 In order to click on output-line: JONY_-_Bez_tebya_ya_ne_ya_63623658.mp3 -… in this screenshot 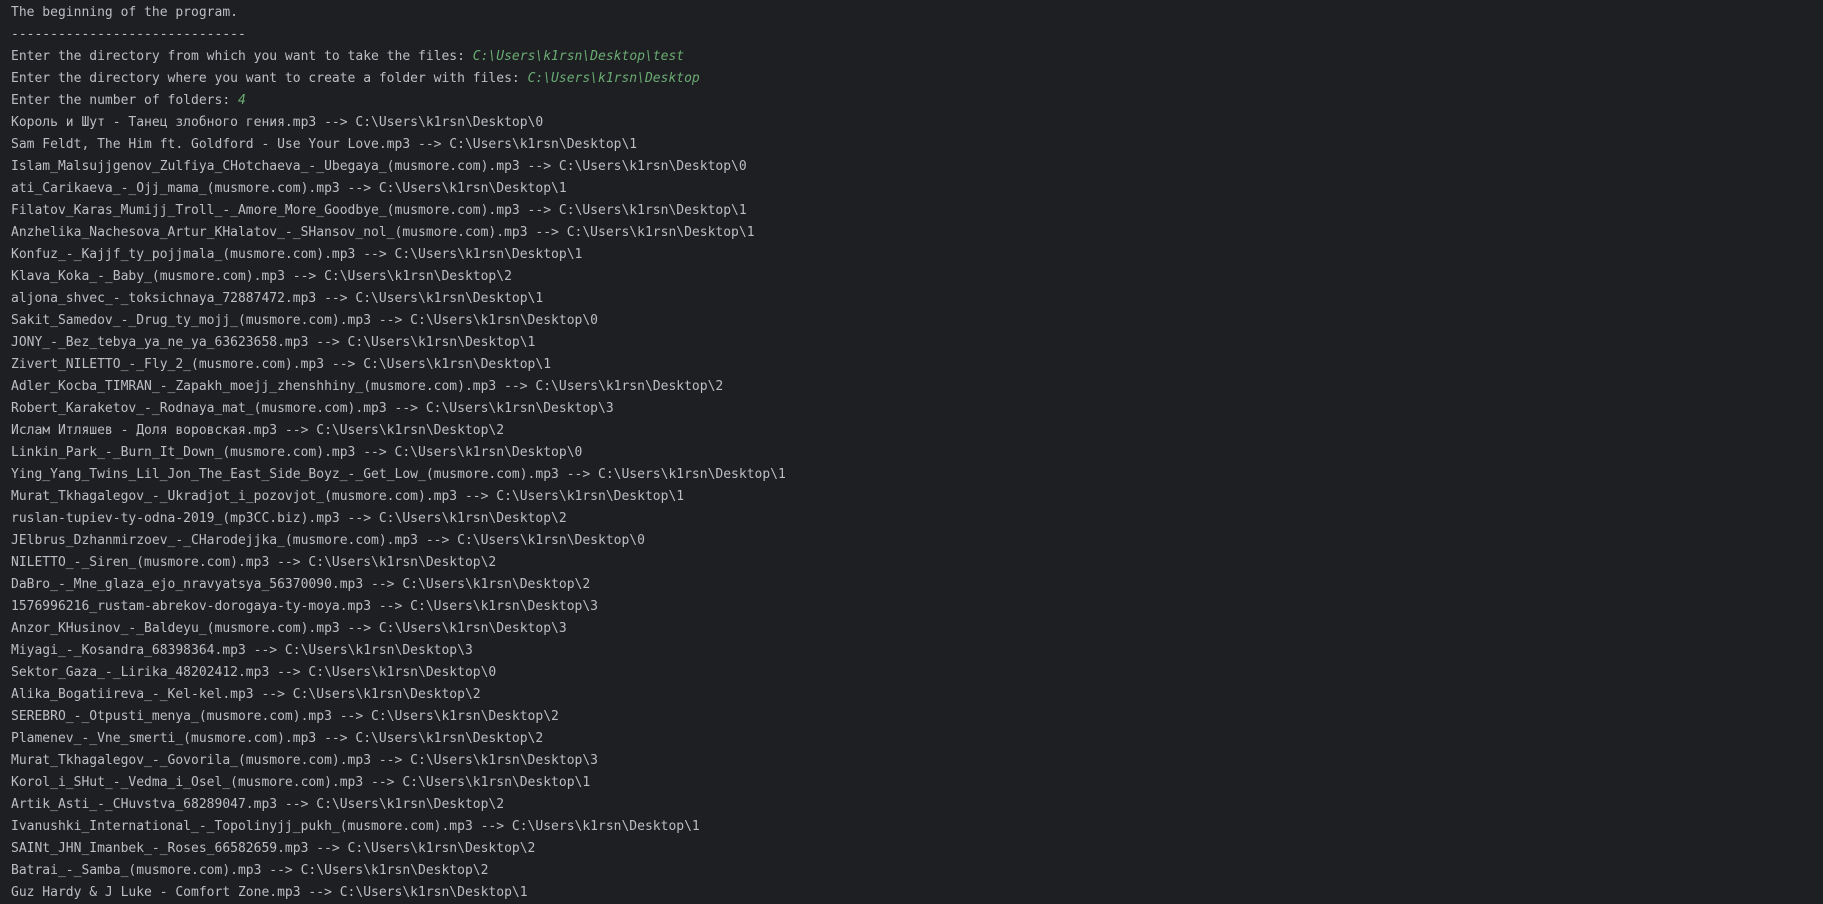, I will do `click(273, 342)`.